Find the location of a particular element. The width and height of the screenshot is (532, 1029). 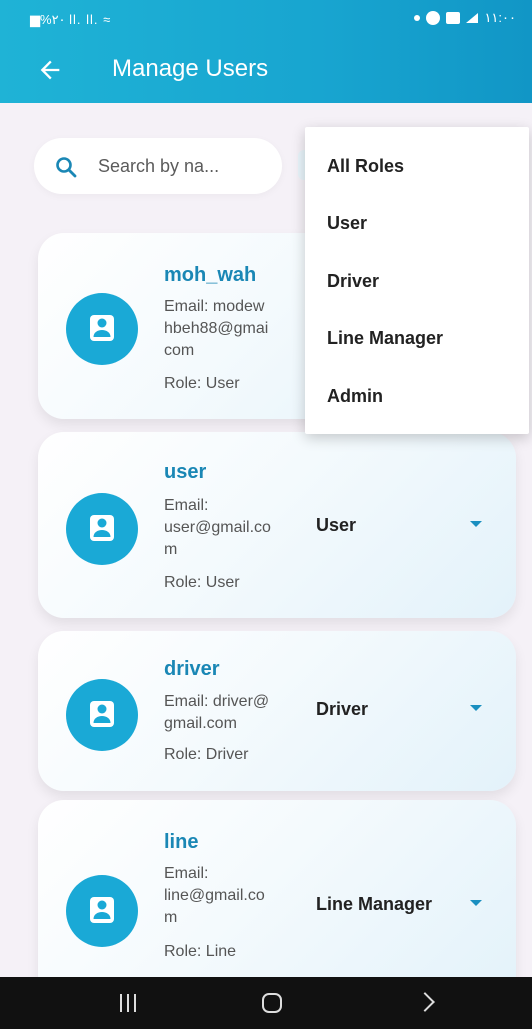

menu-item-user: User is located at coordinates (347, 223).